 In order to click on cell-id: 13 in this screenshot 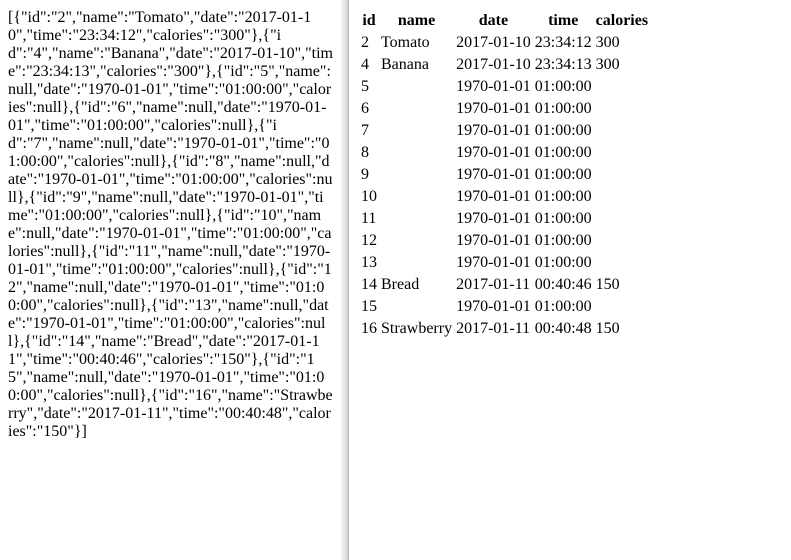, I will do `click(369, 262)`.